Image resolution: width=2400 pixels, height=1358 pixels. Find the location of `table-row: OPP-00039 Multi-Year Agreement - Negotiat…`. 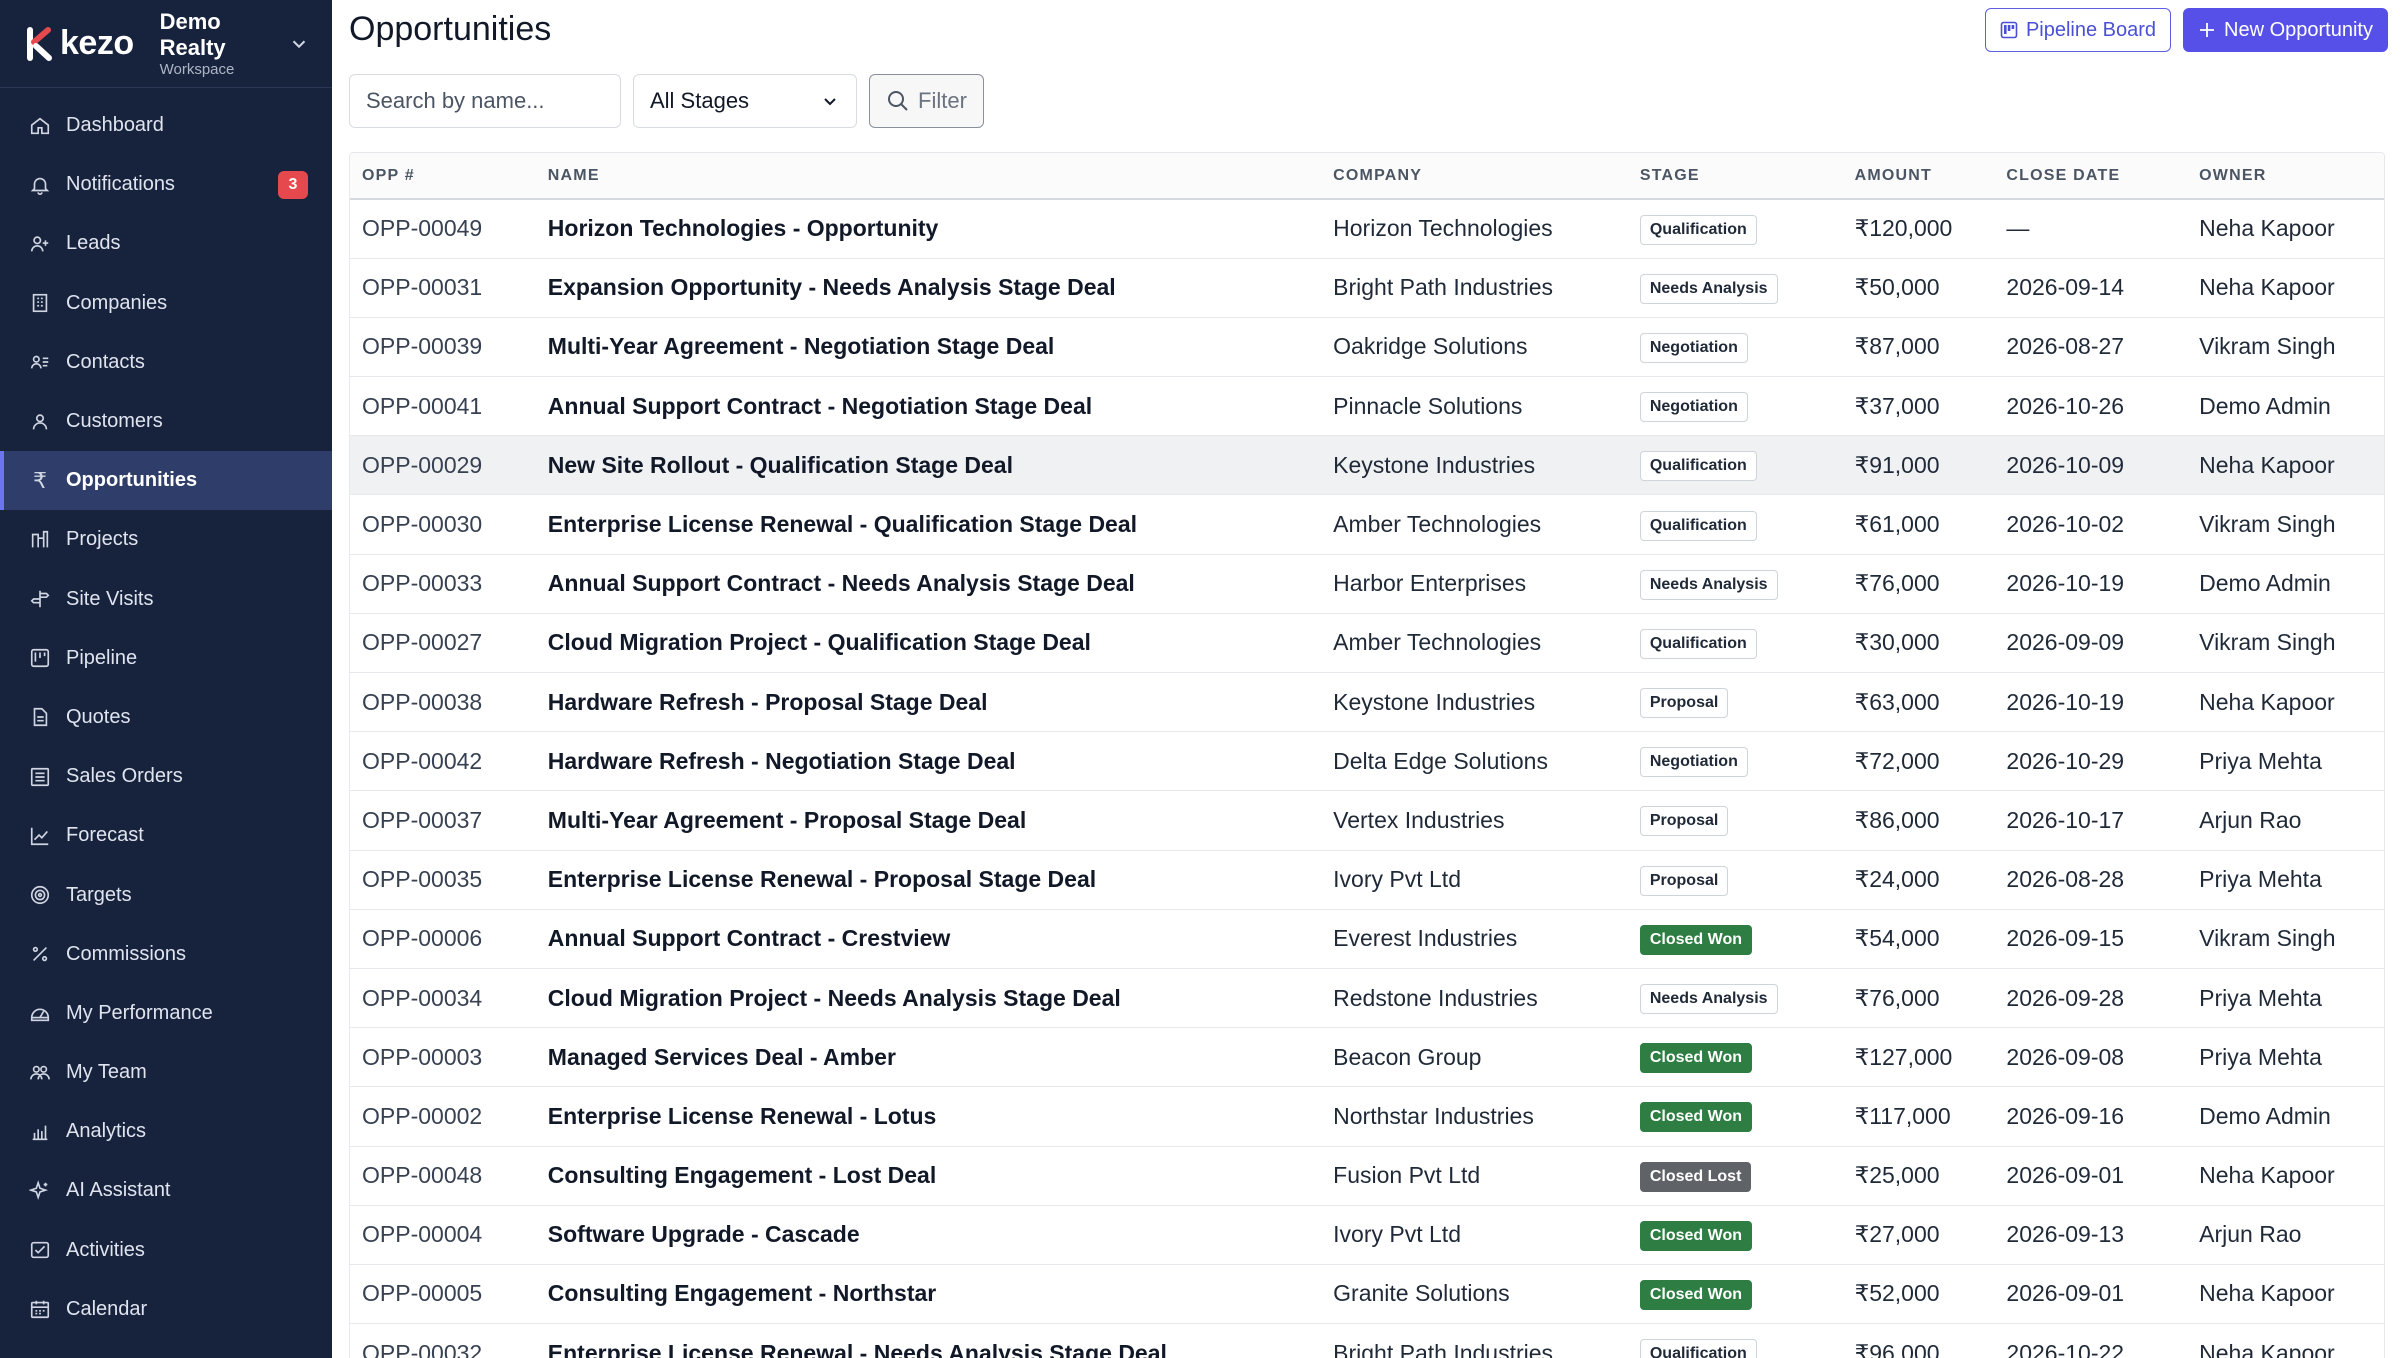

table-row: OPP-00039 Multi-Year Agreement - Negotiat… is located at coordinates (1367, 347).